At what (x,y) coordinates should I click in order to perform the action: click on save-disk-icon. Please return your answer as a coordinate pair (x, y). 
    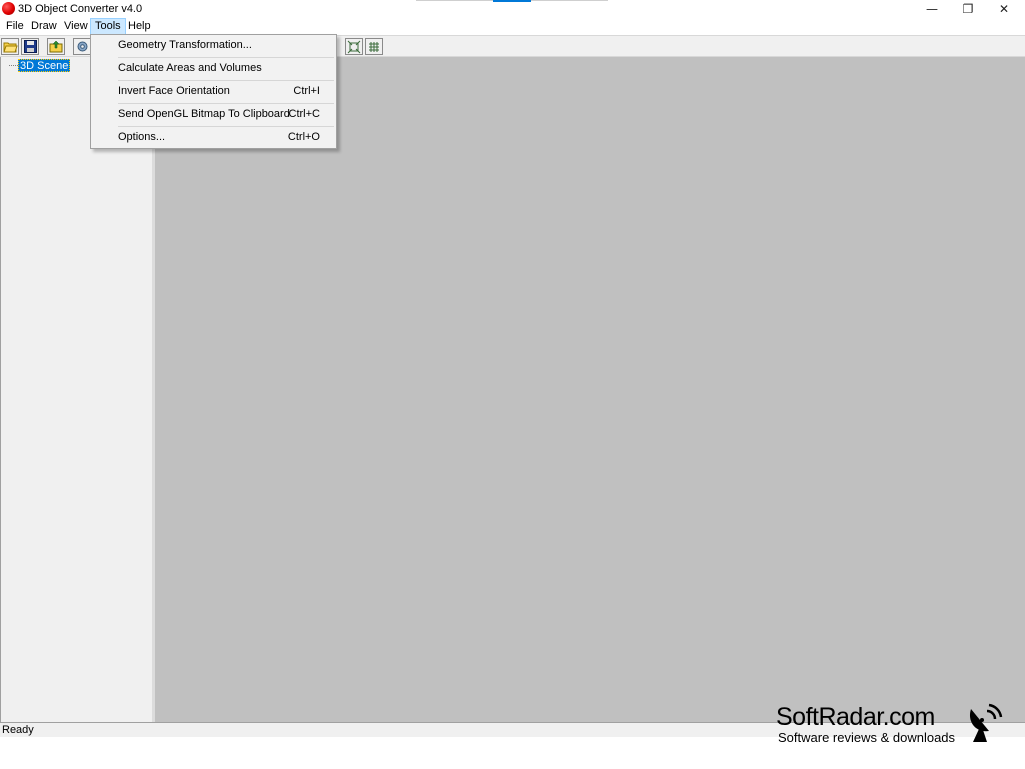
    Looking at the image, I should click on (30, 46).